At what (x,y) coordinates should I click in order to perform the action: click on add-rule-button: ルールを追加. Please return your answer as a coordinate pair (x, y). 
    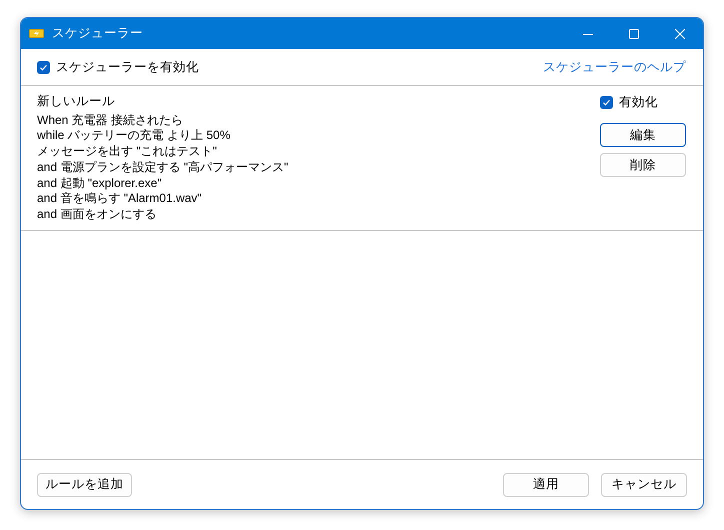
    Looking at the image, I should click on (84, 484).